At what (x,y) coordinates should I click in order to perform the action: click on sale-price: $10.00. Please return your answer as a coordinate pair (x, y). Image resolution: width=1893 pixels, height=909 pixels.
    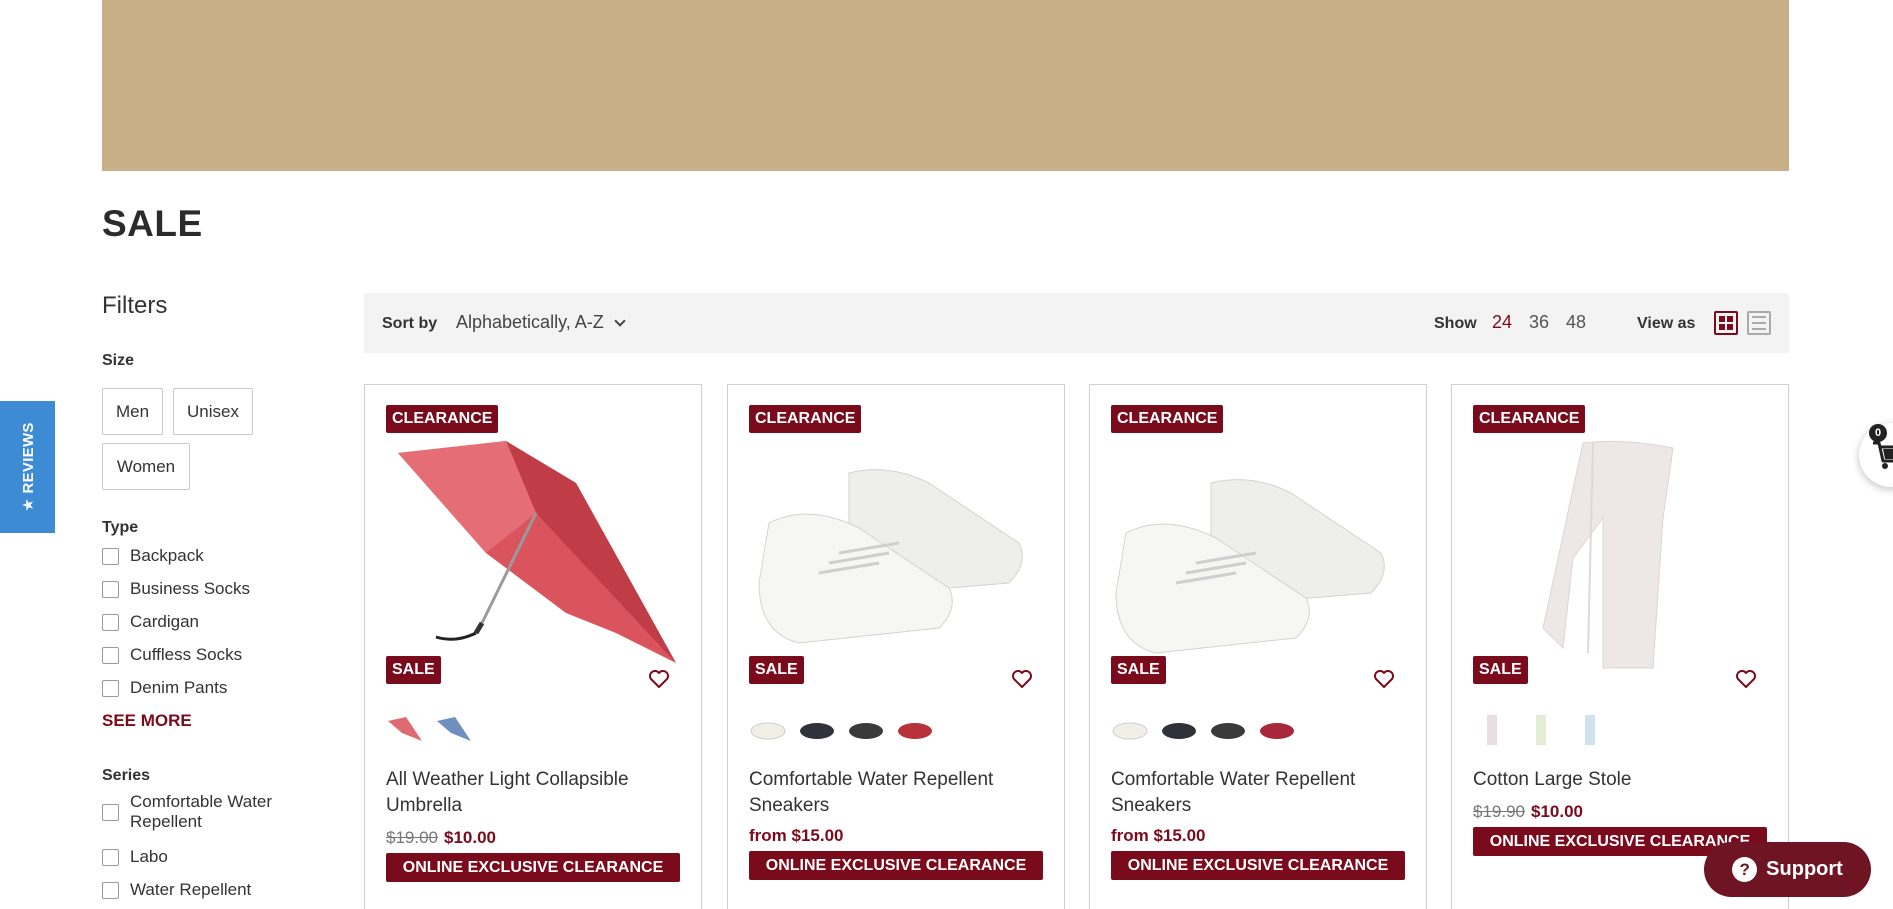
    Looking at the image, I should click on (1557, 811).